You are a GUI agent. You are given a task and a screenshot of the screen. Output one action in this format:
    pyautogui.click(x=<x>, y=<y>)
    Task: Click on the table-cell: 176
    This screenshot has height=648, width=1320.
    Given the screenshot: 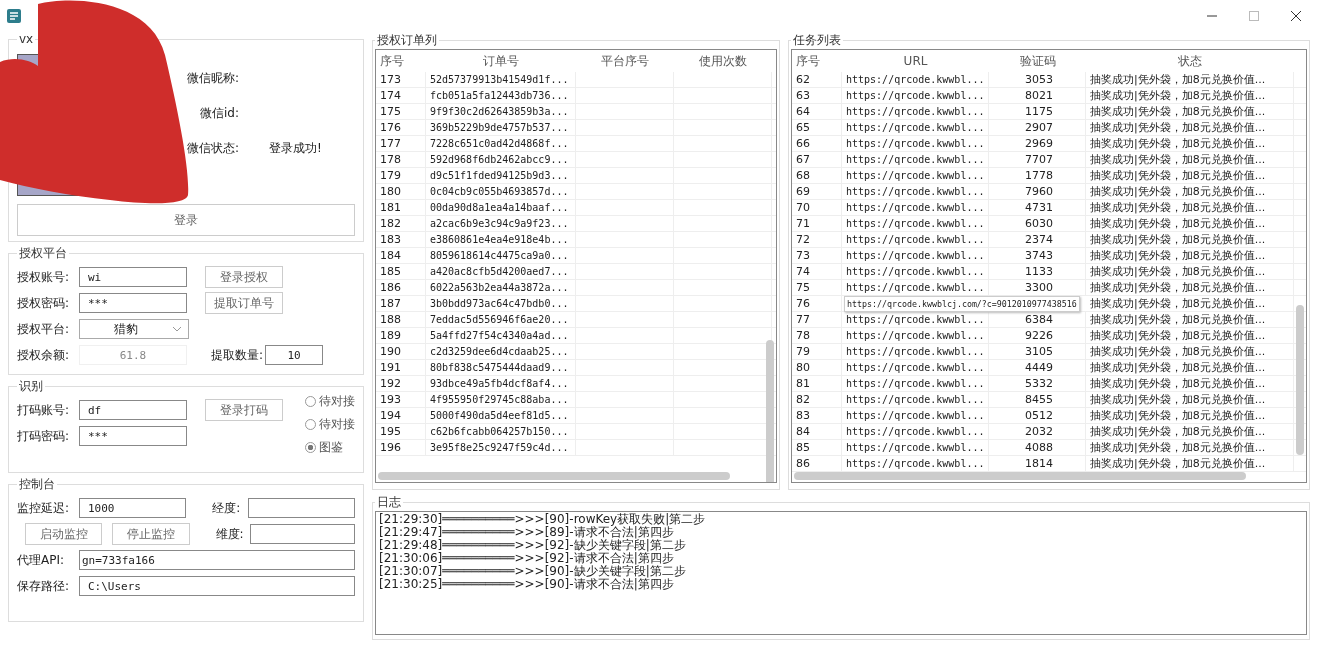 What is the action you would take?
    pyautogui.click(x=401, y=127)
    